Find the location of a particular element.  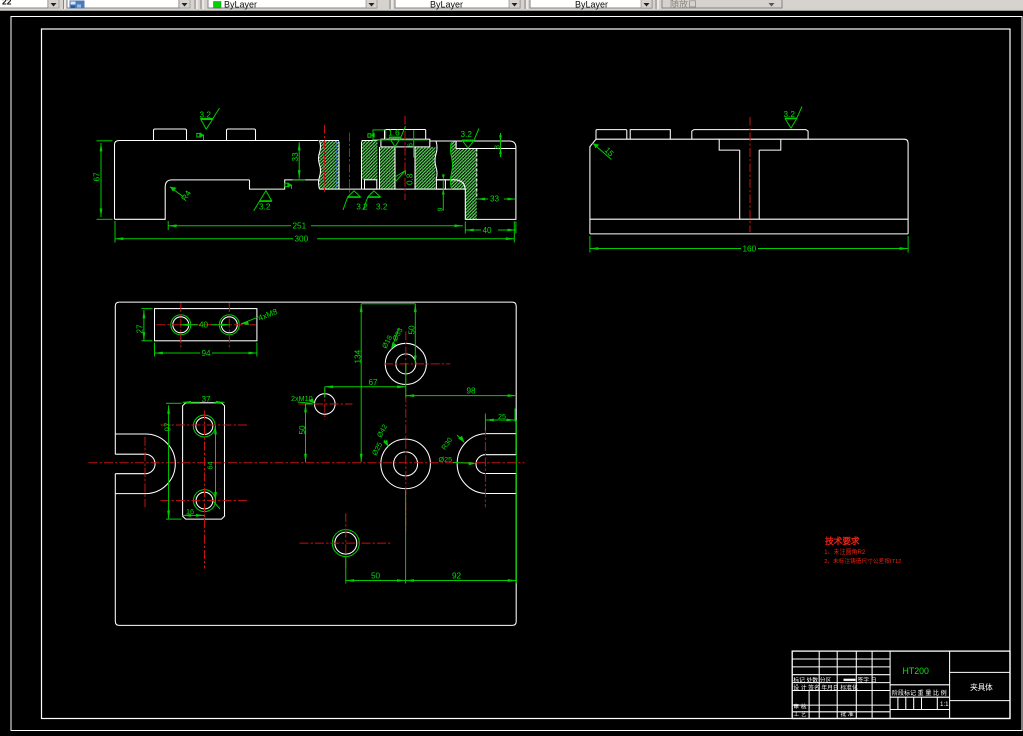

svg-text: 134 is located at coordinates (358, 356).